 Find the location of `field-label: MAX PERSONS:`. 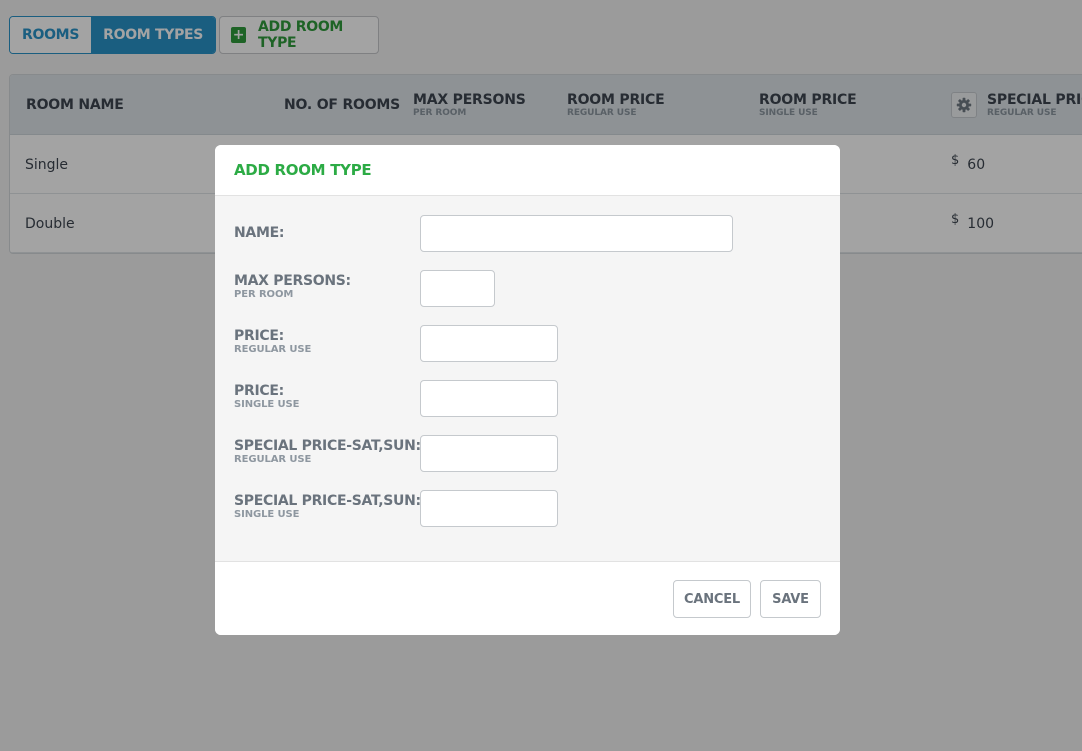

field-label: MAX PERSONS: is located at coordinates (292, 281).